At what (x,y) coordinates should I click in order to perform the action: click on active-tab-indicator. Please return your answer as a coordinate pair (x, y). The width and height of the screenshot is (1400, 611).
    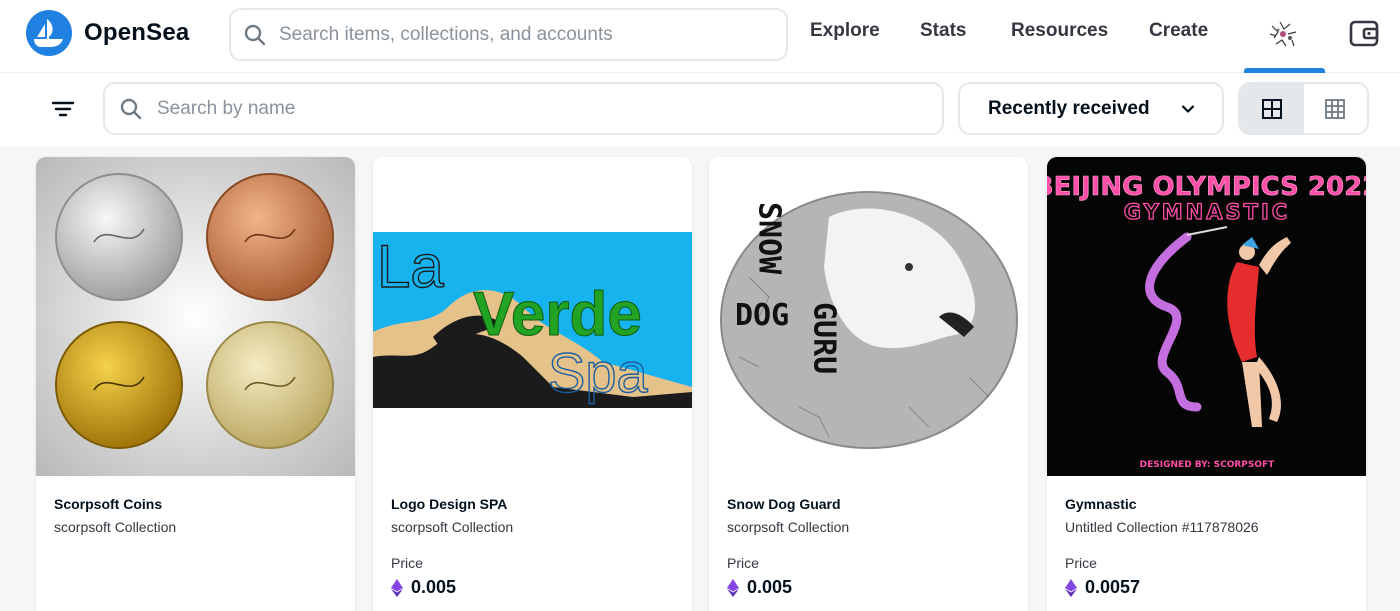
    Looking at the image, I should click on (1284, 70).